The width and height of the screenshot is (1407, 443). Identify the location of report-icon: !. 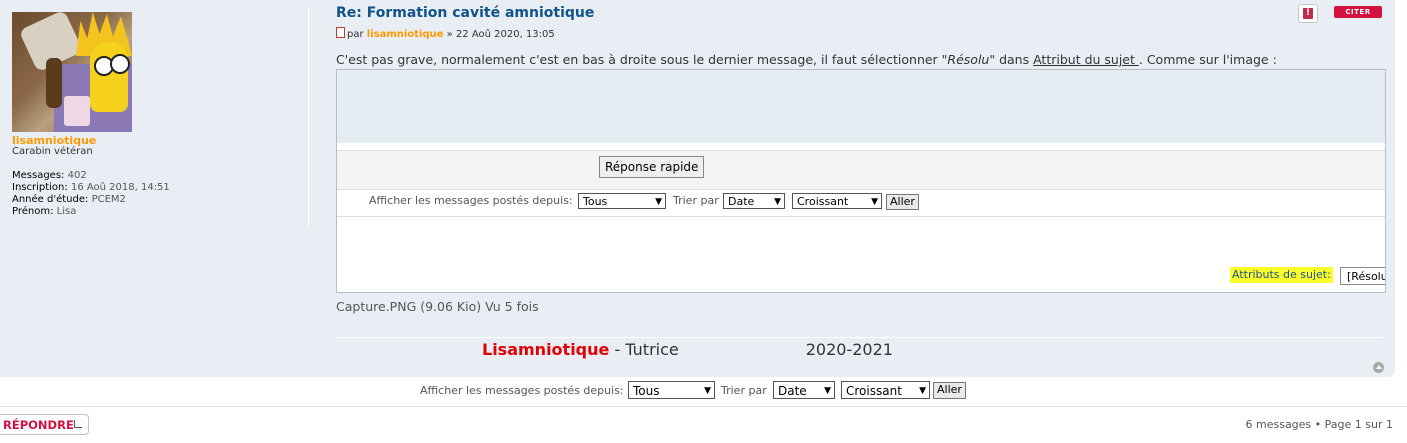
(1308, 13).